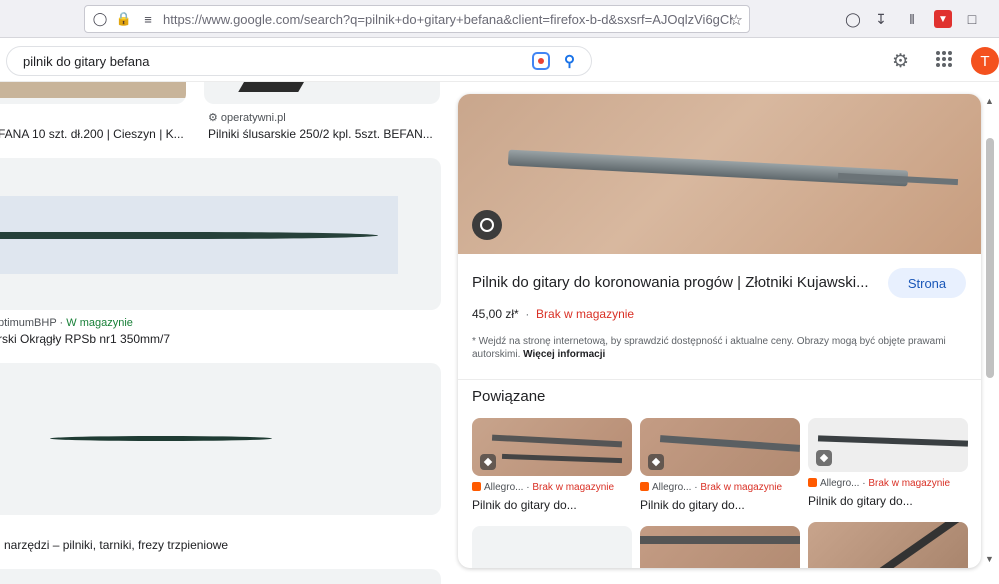 The width and height of the screenshot is (999, 584). What do you see at coordinates (989, 101) in the screenshot?
I see `scroll-up-icon: ▲` at bounding box center [989, 101].